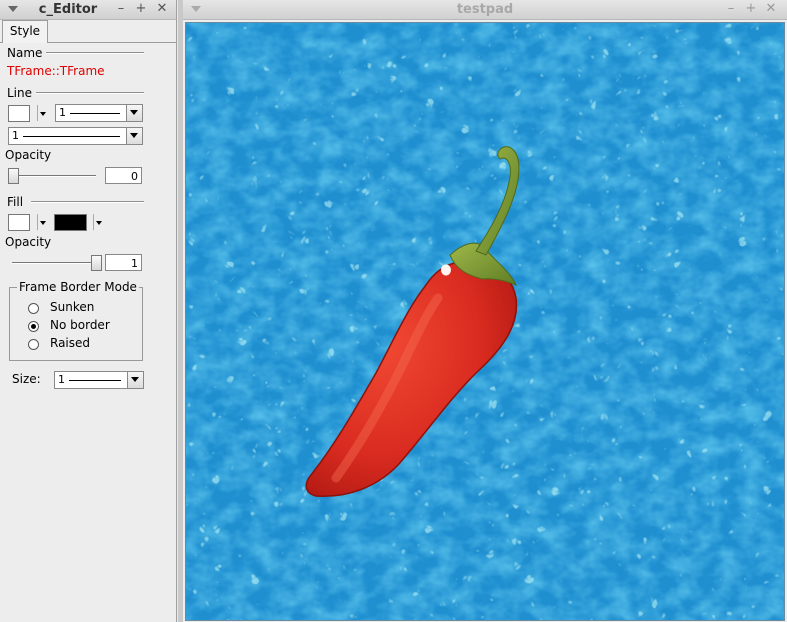  I want to click on name-divider, so click(95, 53).